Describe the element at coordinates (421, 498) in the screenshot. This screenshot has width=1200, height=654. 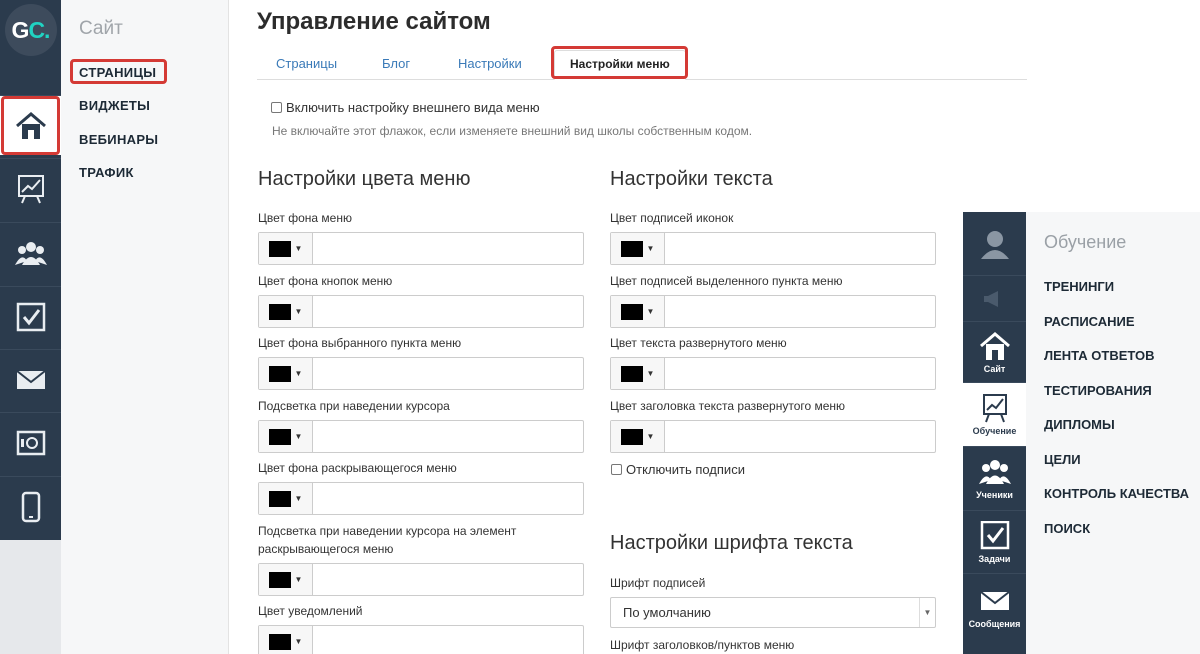
I see `dropdown-bg-color-input: ▼` at that location.